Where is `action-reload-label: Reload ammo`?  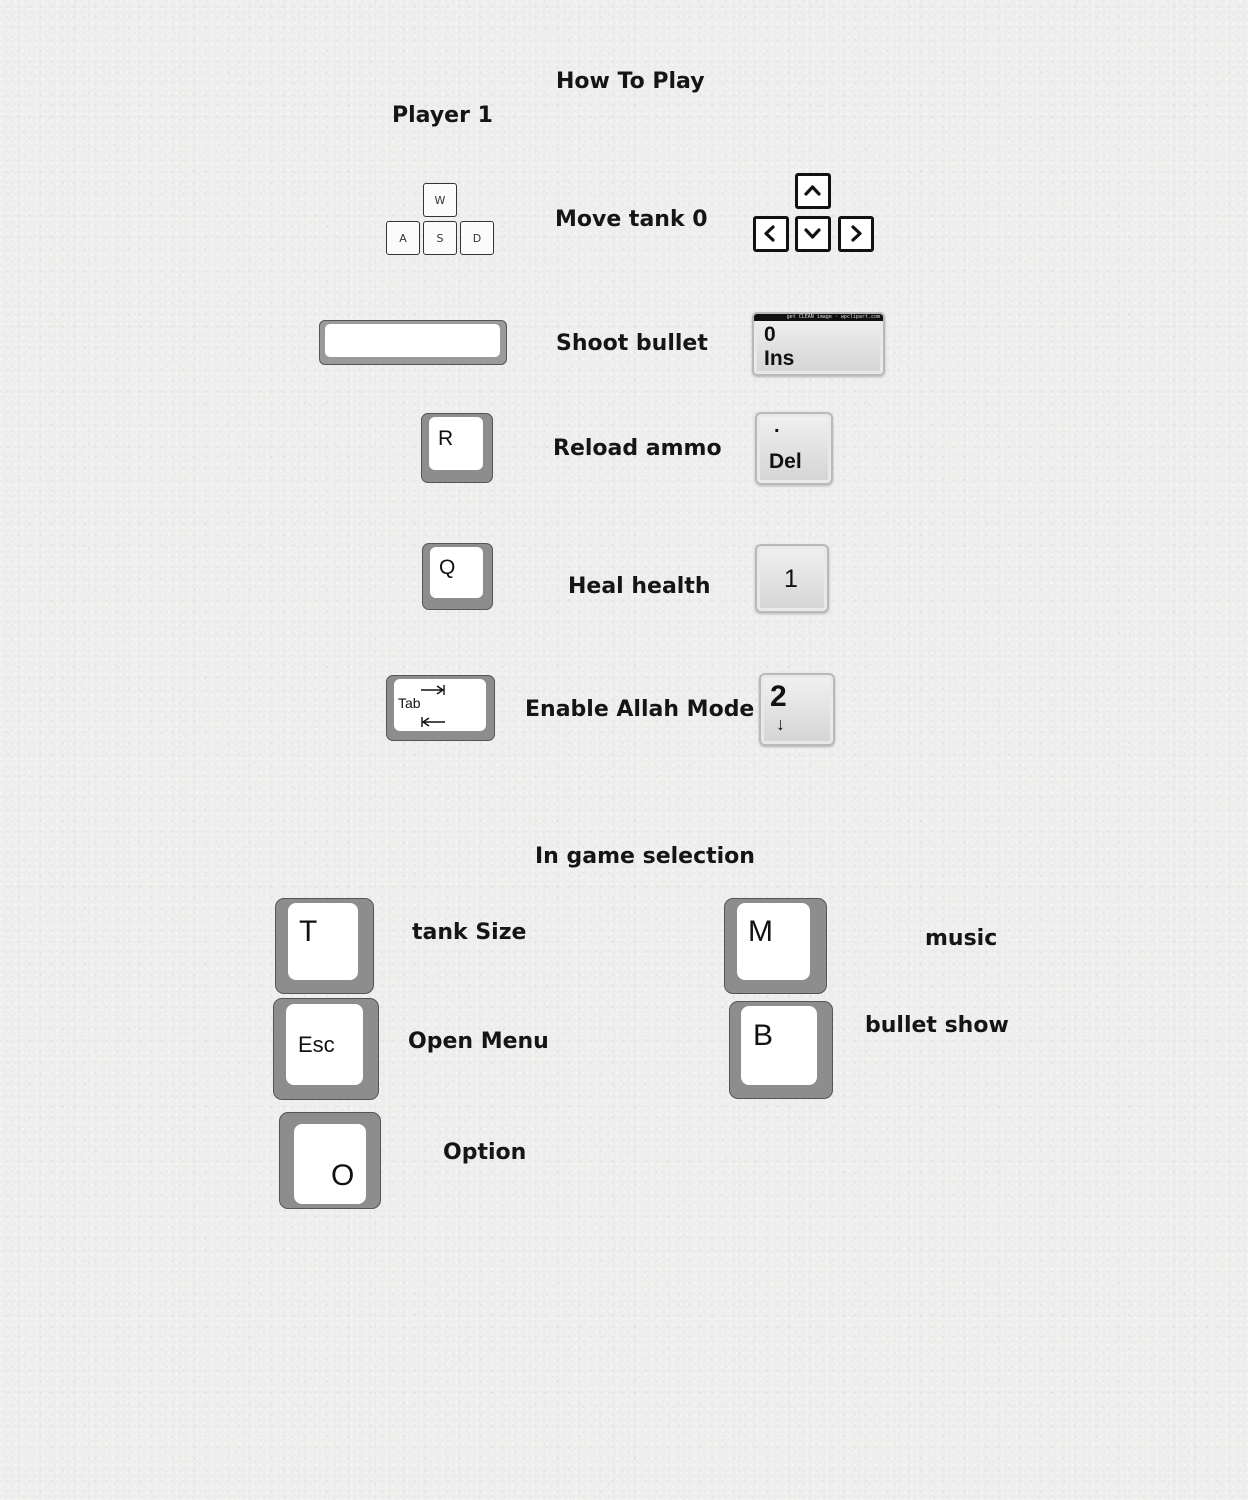
action-reload-label: Reload ammo is located at coordinates (637, 448).